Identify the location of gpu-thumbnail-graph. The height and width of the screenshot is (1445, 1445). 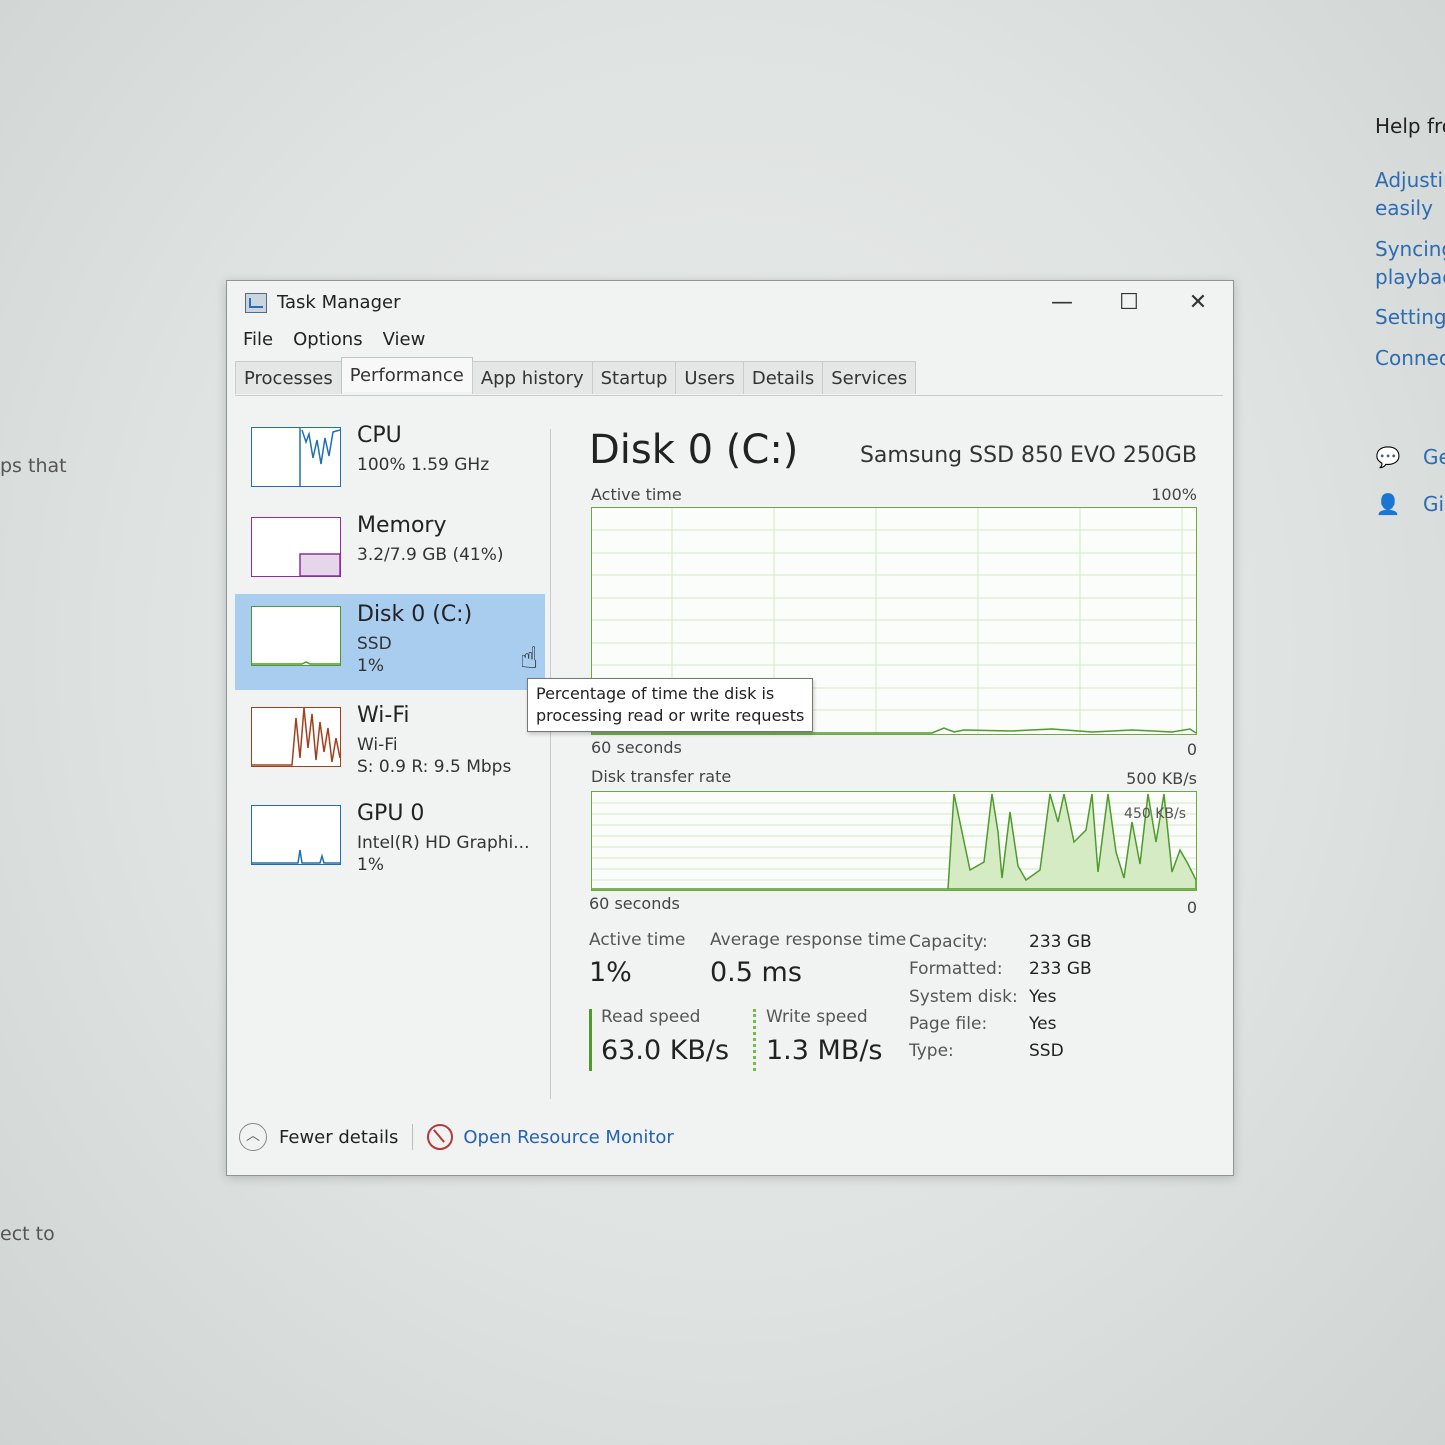
(296, 835).